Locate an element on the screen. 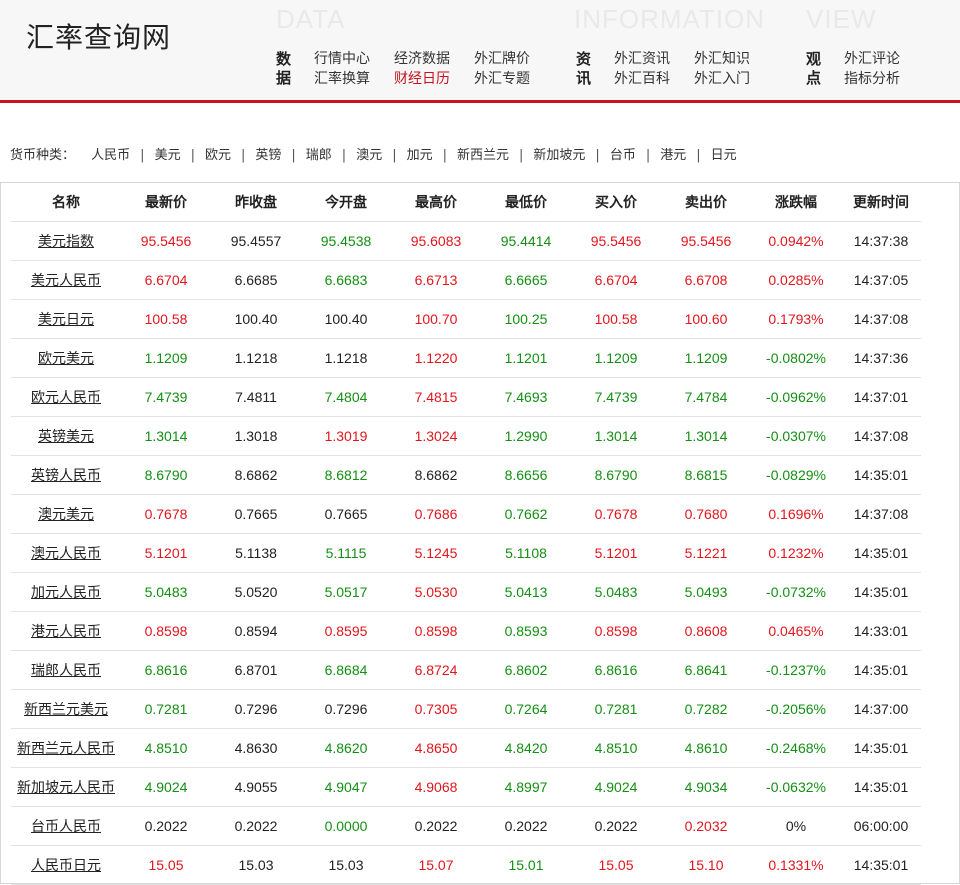  pair-name-cell: 美元日元 is located at coordinates (66, 319).